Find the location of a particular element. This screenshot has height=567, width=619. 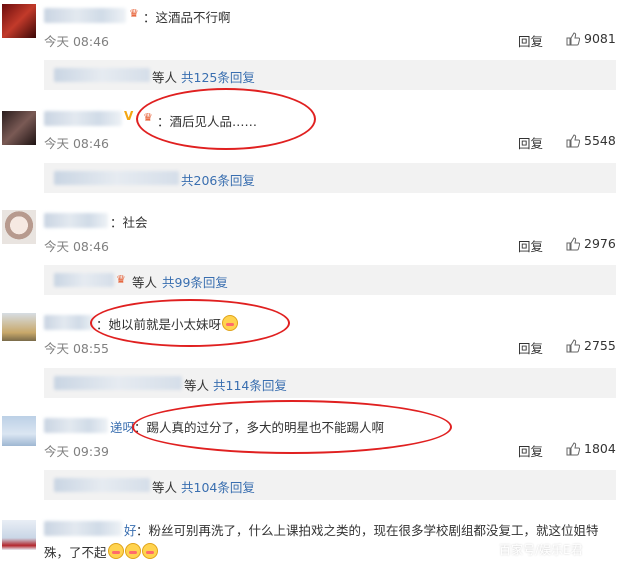

sub-replies: 等人 共114条回复 is located at coordinates (330, 383).